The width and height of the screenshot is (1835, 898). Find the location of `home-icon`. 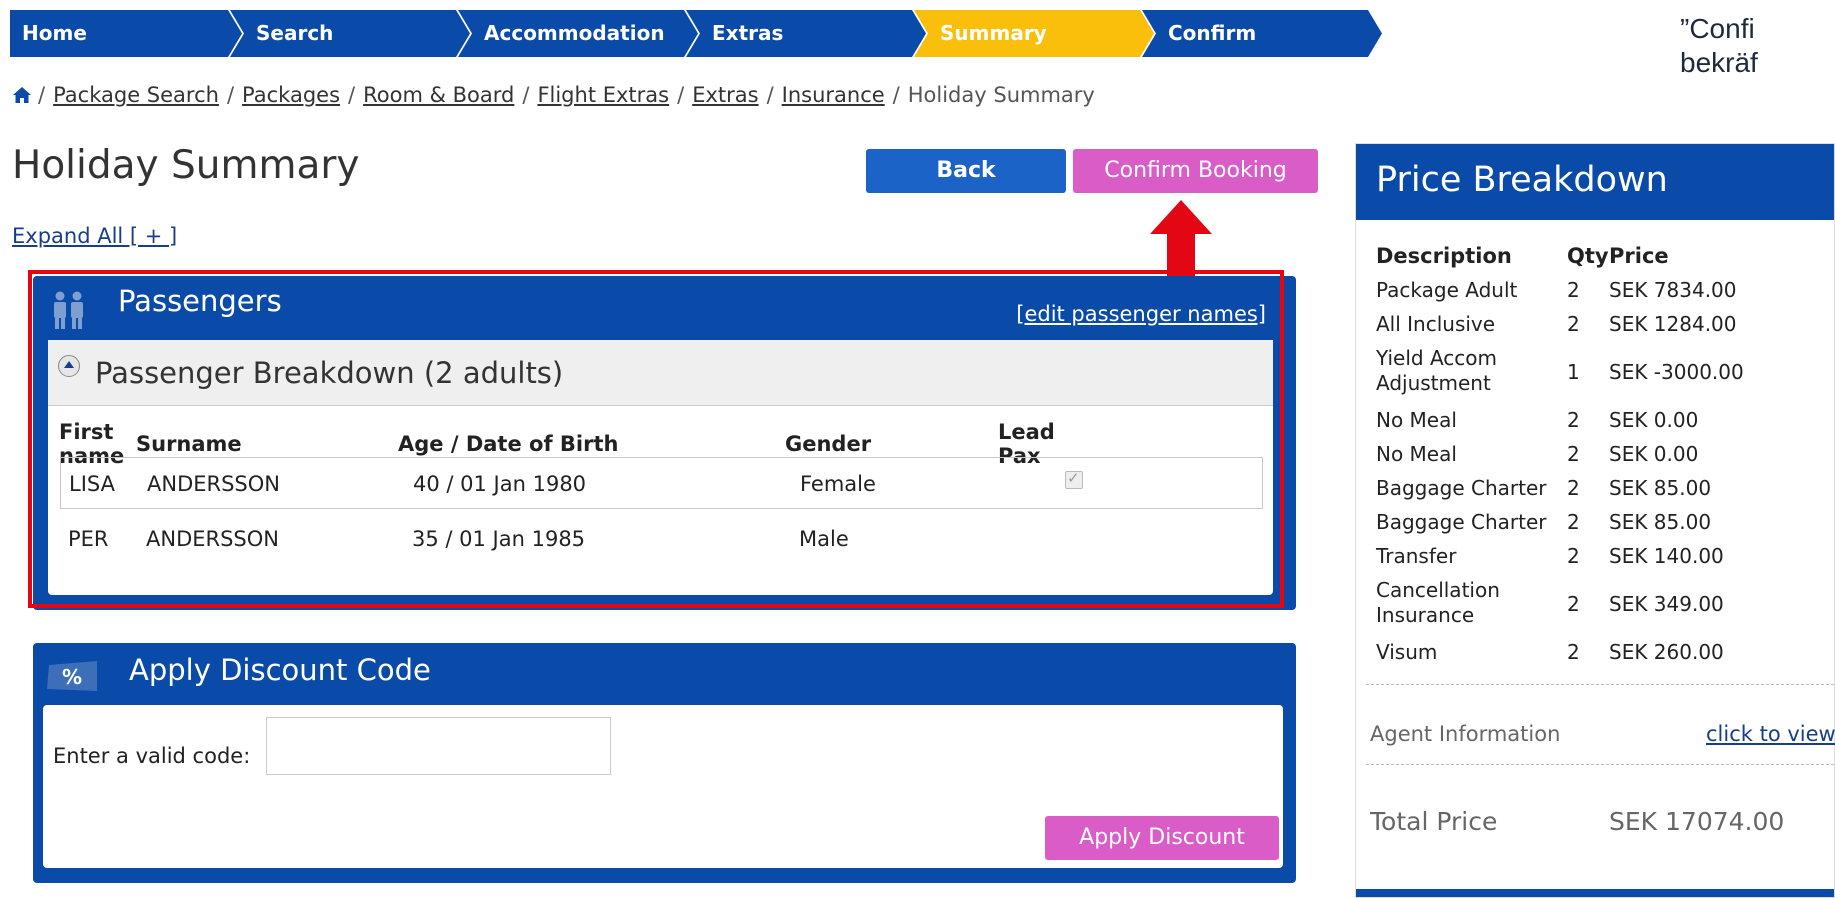

home-icon is located at coordinates (22, 95).